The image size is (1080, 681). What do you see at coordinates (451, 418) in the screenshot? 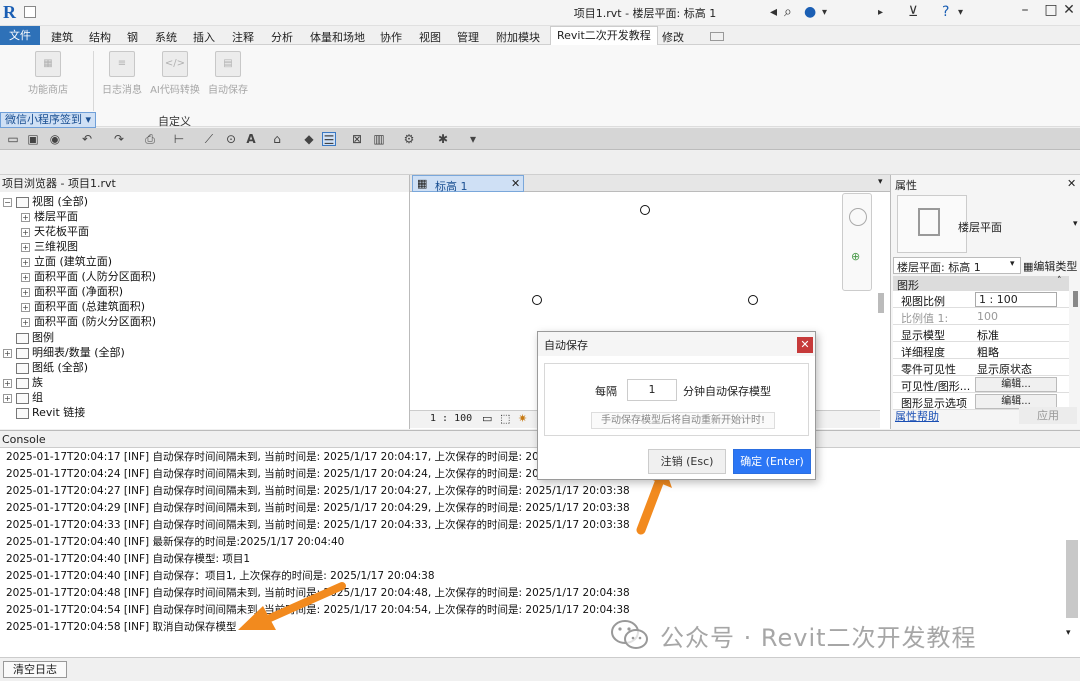
I see `view-scale: 1 : 100` at bounding box center [451, 418].